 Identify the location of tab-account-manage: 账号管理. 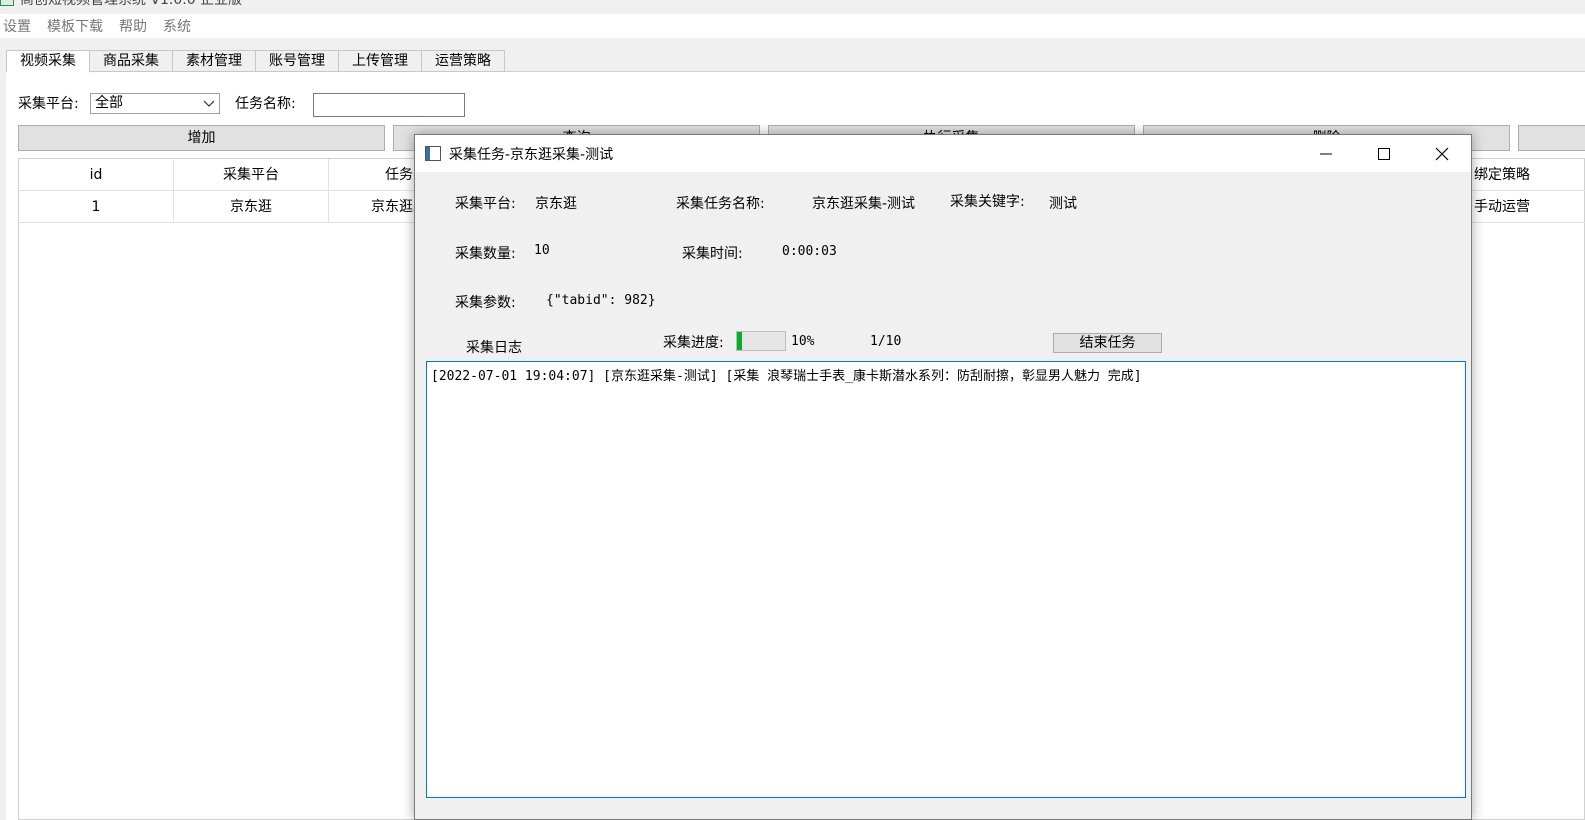
(297, 61).